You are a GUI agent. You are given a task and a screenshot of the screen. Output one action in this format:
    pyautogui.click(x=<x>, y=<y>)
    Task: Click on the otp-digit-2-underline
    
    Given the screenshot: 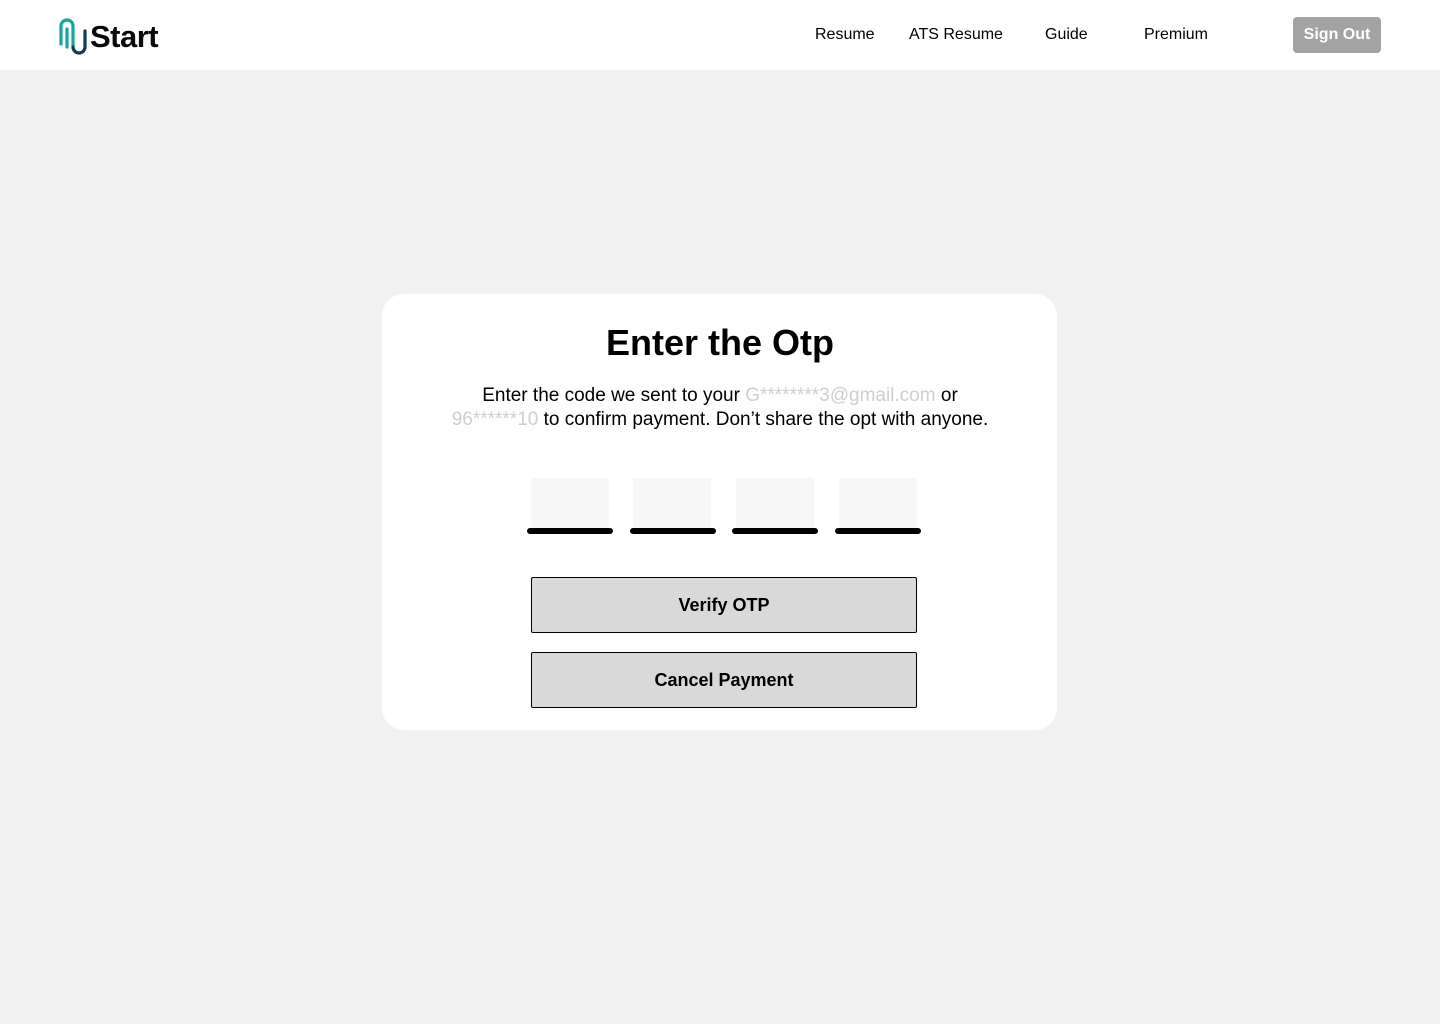 What is the action you would take?
    pyautogui.click(x=673, y=531)
    